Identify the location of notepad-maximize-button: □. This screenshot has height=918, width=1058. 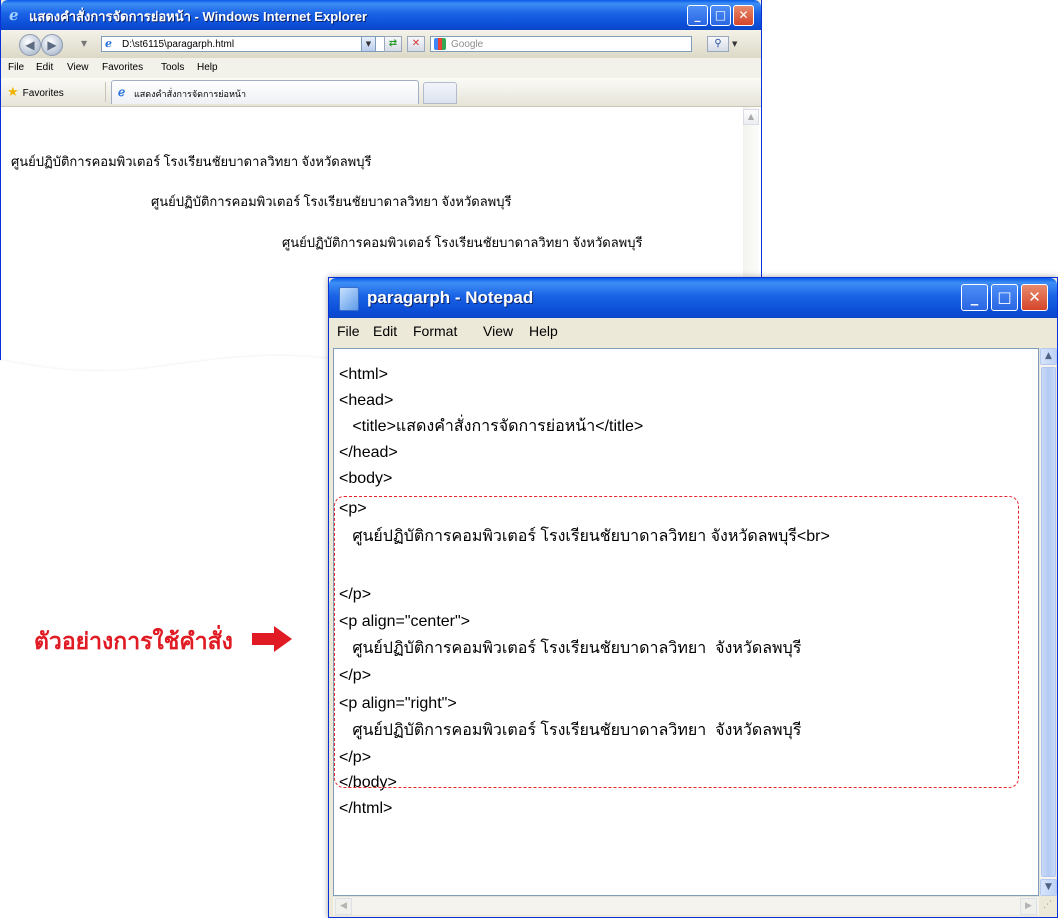
(1004, 297).